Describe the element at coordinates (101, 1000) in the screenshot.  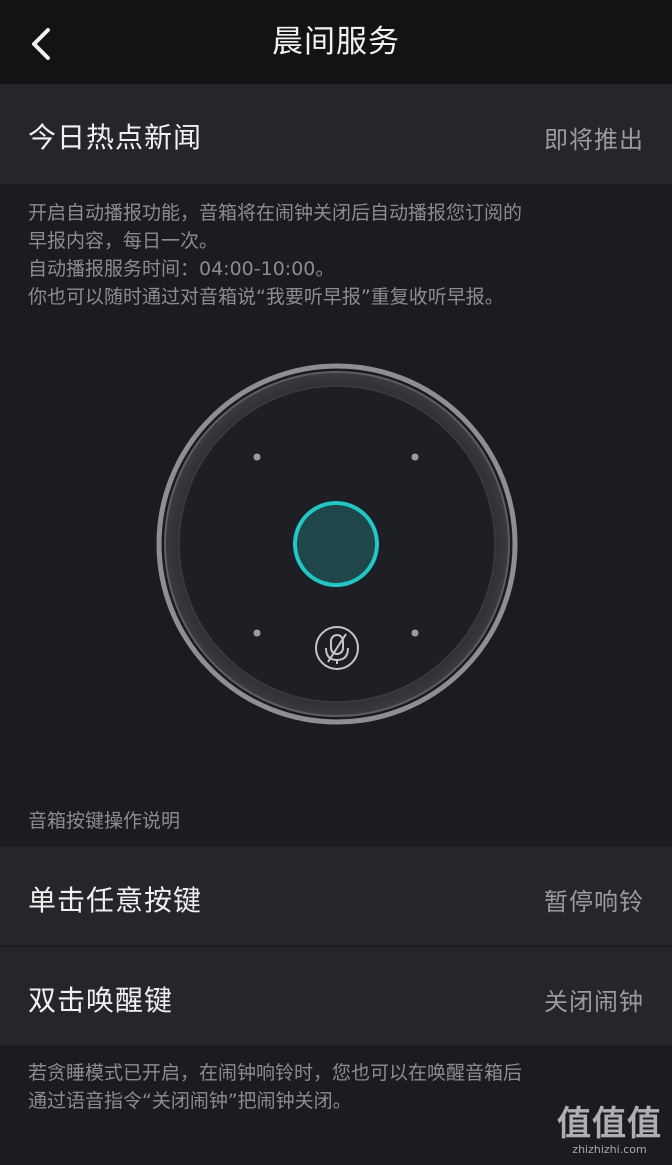
I see `double-click-label: 双击唤醒键` at that location.